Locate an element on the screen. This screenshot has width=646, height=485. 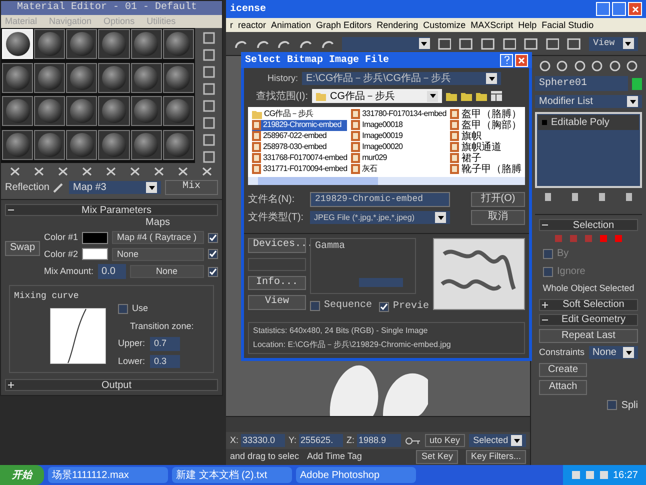
create-button: Create is located at coordinates (563, 369).